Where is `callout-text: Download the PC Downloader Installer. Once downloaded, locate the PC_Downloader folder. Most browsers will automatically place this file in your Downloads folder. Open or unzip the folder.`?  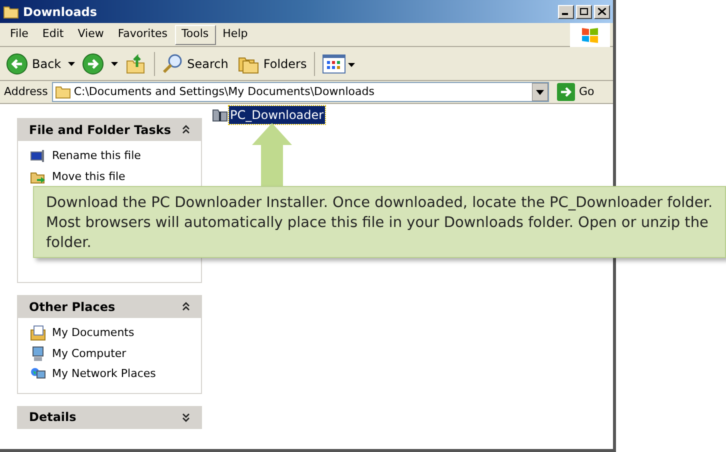
callout-text: Download the PC Downloader Installer. Once downloaded, locate the PC_Downloader folder. Most browsers will automatically place this file in your Downloads folder. Open or unzip the folder. is located at coordinates (379, 223).